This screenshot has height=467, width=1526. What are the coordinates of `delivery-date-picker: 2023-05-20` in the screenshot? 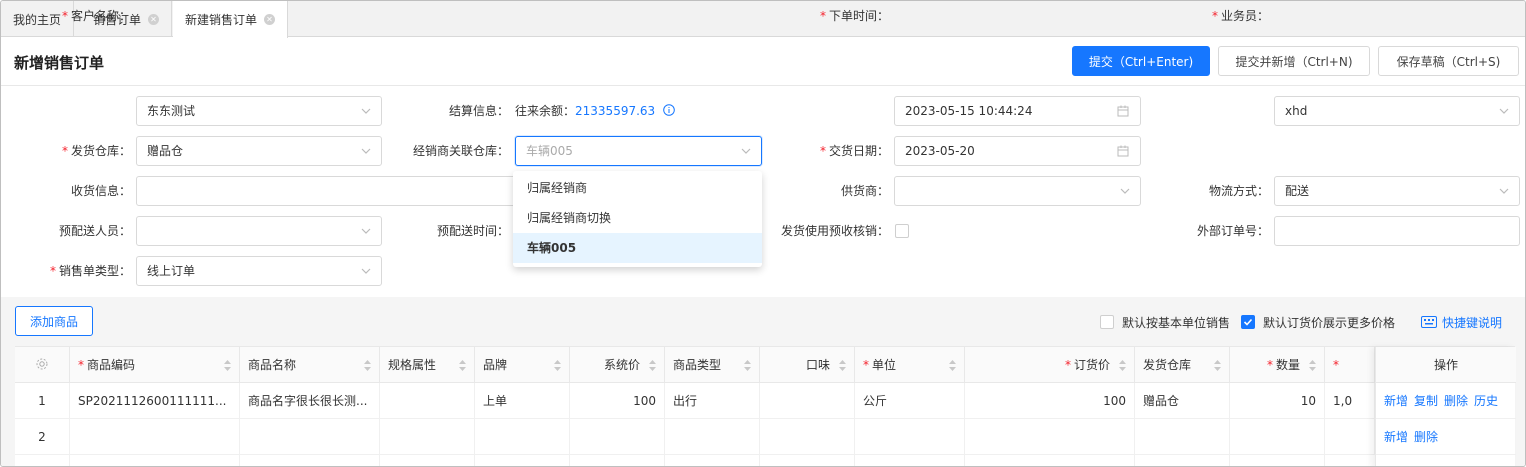 It's located at (1017, 151).